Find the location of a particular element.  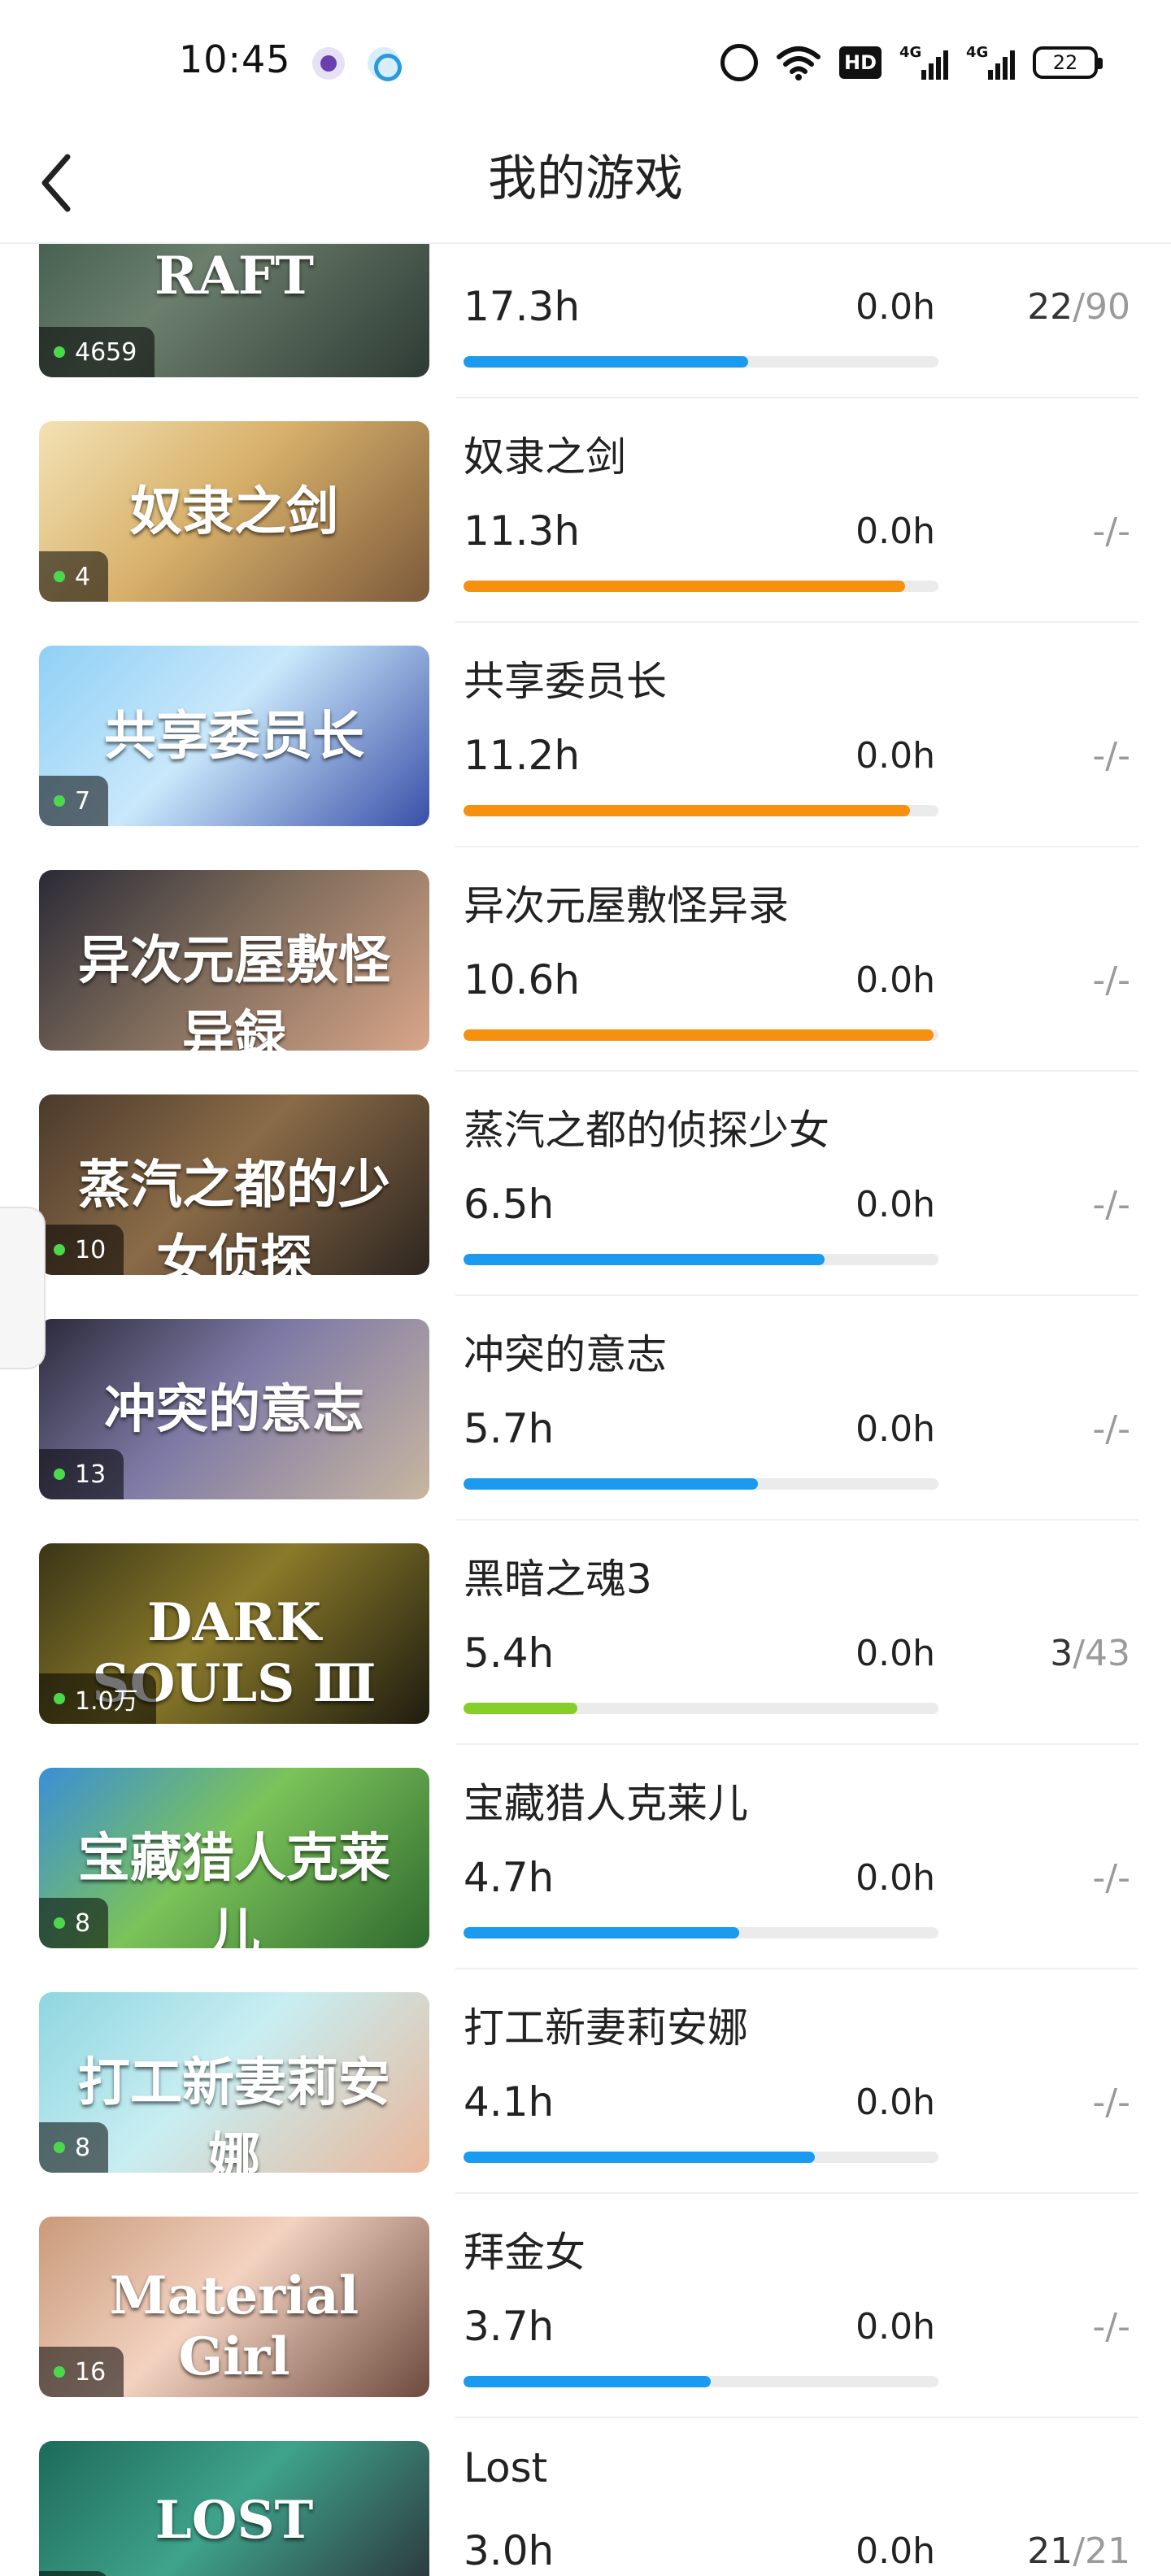

game-list-item: 共享委员长 7 共享委员长 11.2h 0.0h -/- is located at coordinates (585, 735).